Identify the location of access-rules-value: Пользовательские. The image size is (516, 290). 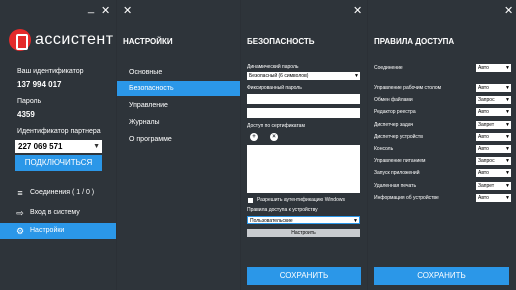
(271, 221).